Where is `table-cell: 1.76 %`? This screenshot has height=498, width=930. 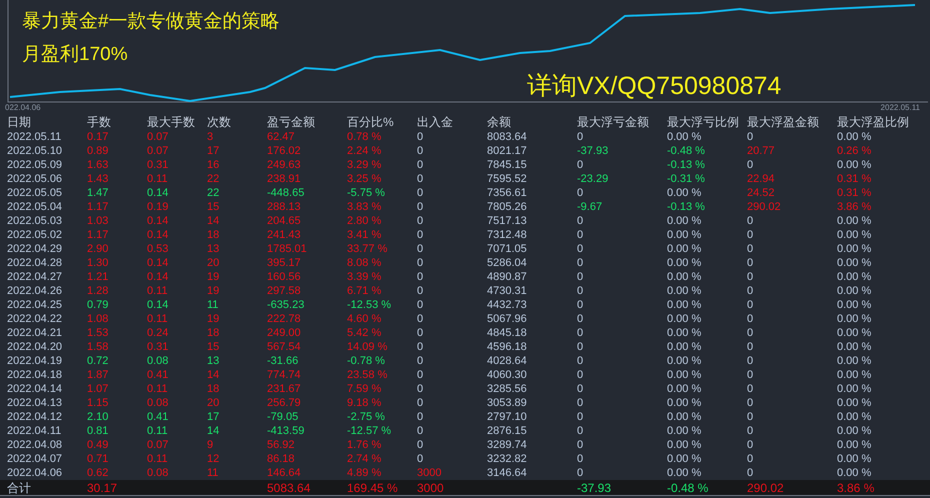 table-cell: 1.76 % is located at coordinates (364, 445).